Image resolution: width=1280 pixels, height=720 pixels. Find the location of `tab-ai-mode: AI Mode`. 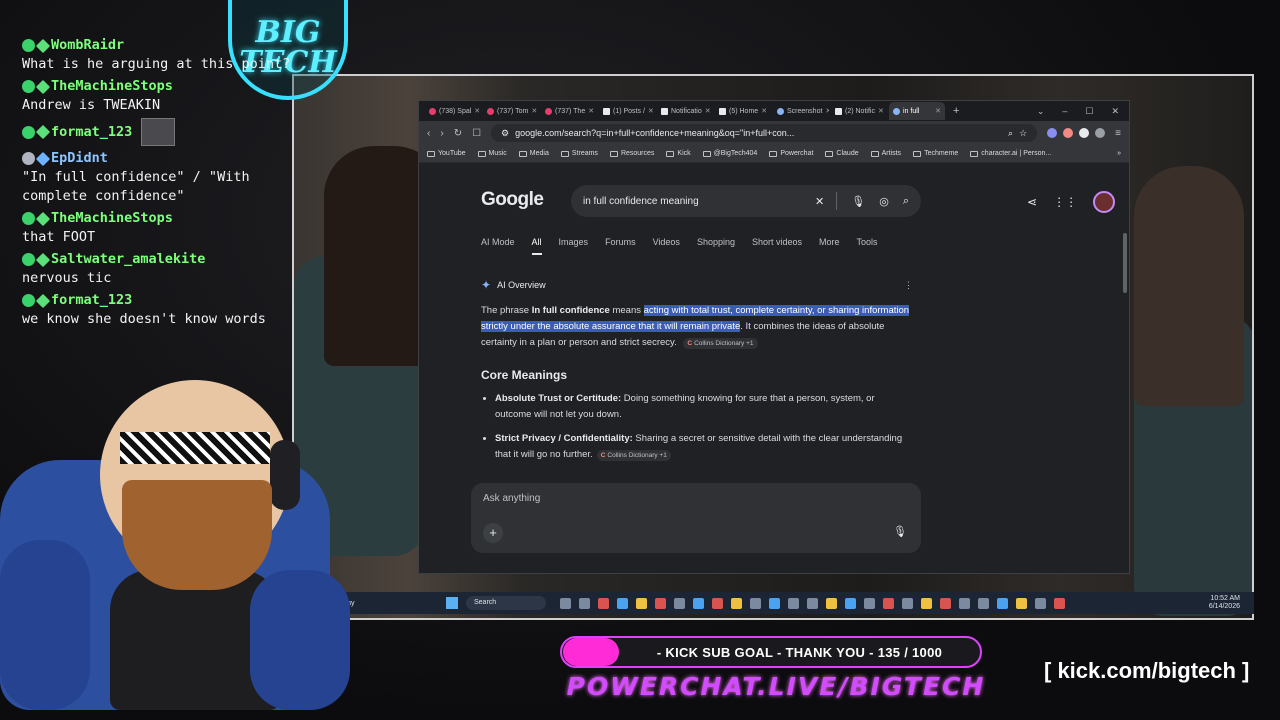

tab-ai-mode: AI Mode is located at coordinates (498, 246).